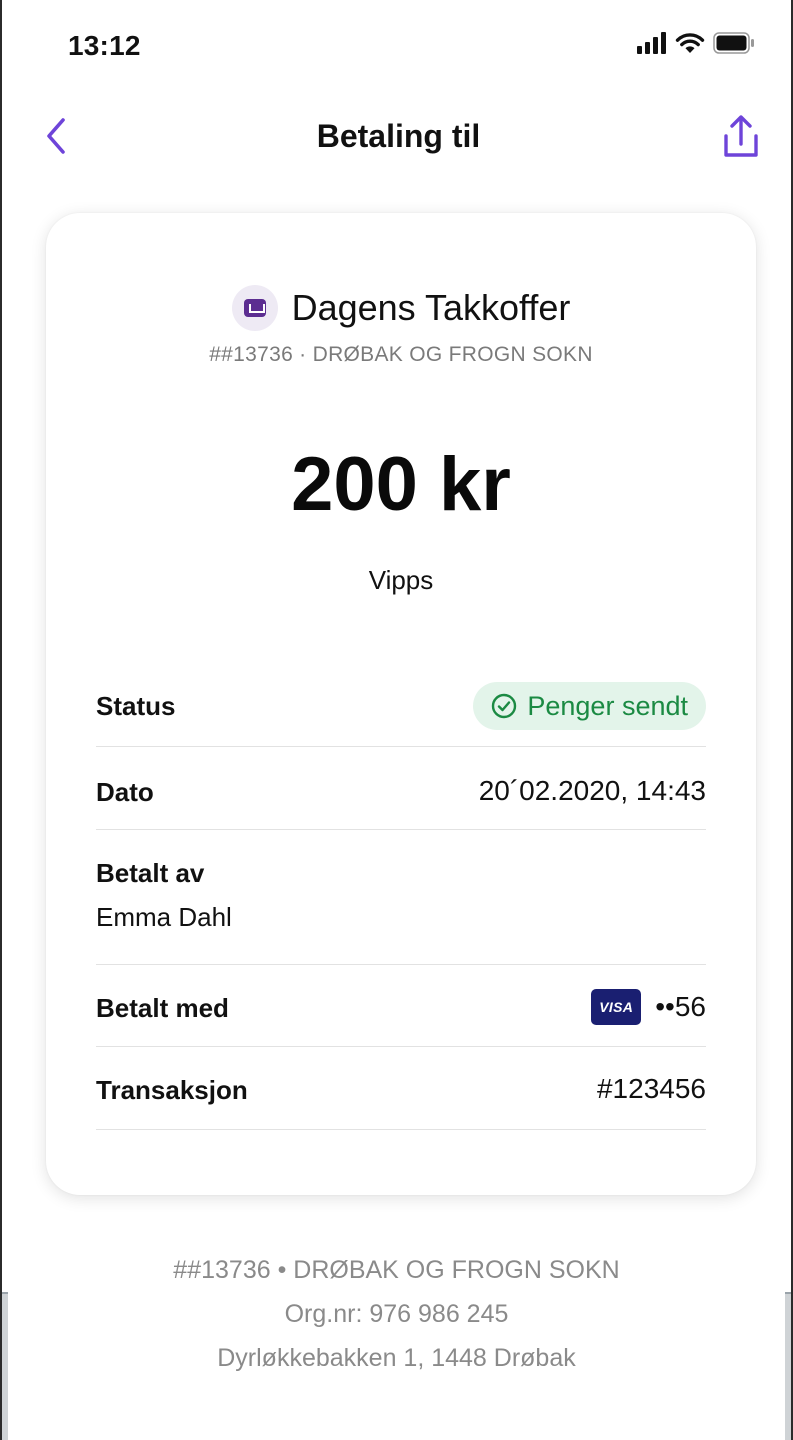  I want to click on status-badge: Penger sendt, so click(589, 706).